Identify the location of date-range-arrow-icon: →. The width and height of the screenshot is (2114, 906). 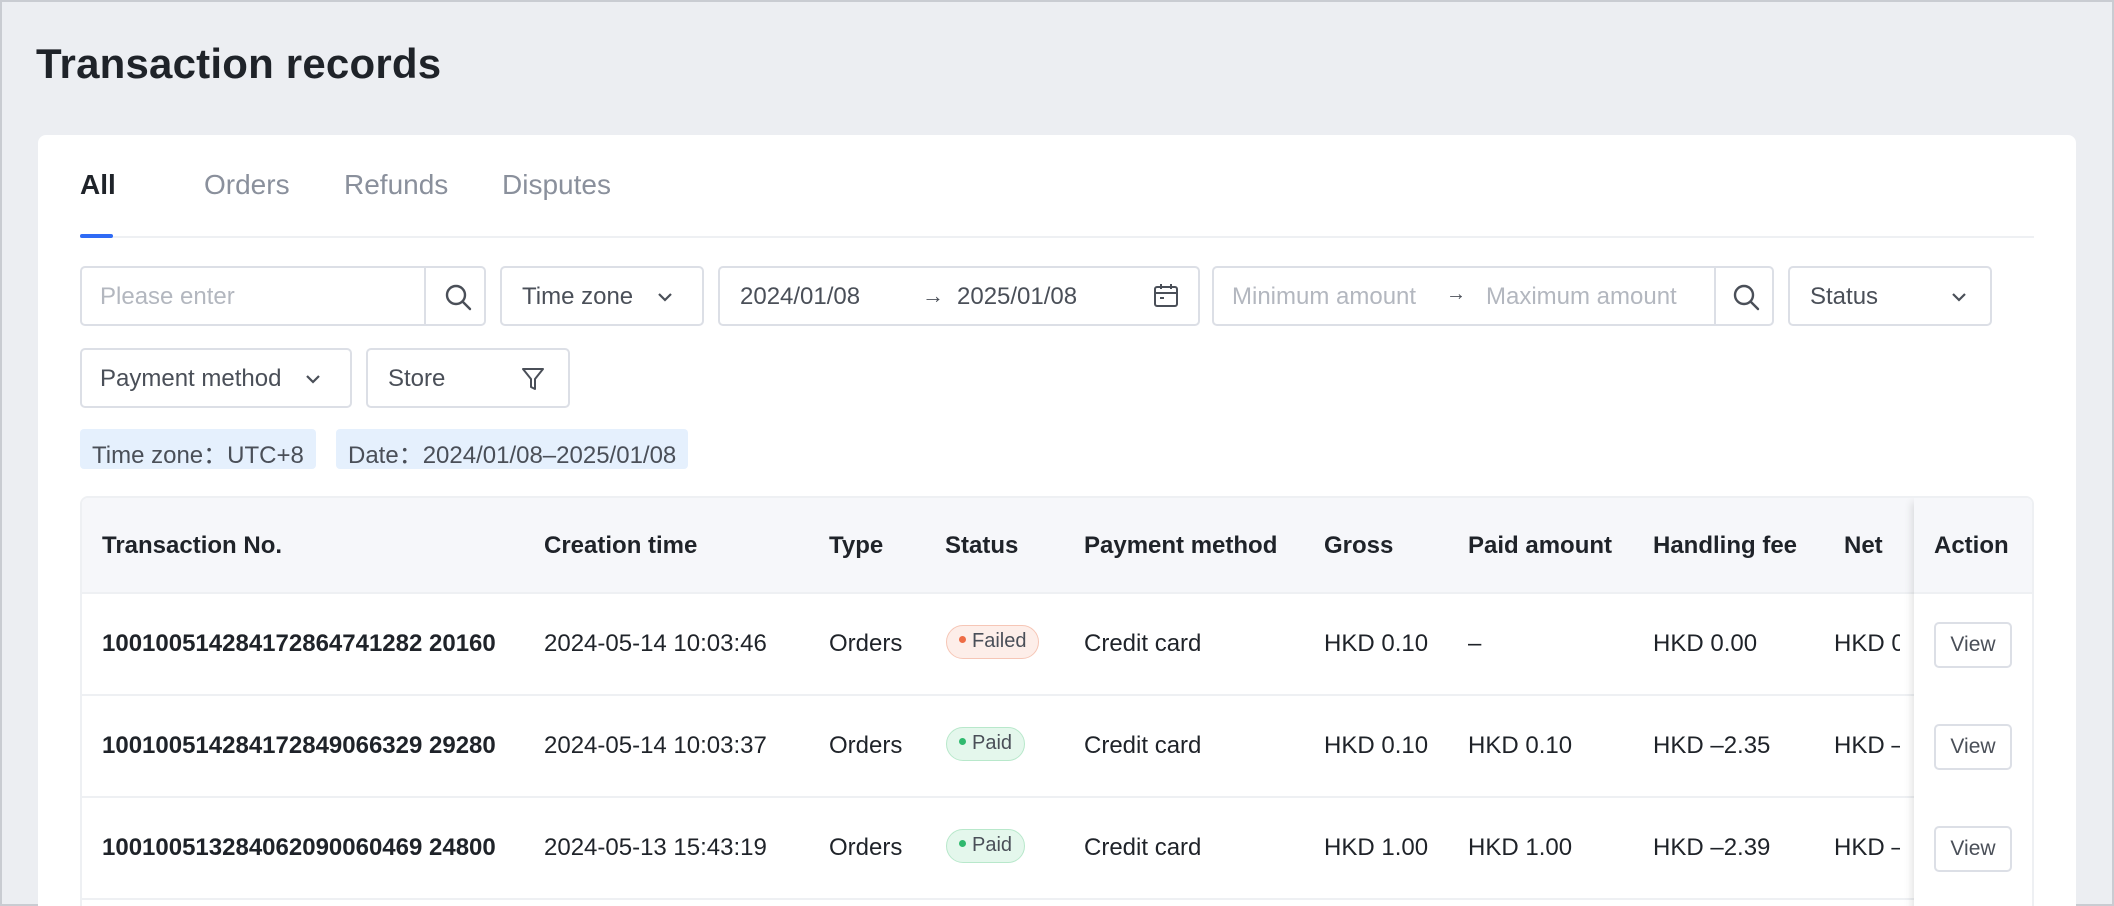
(933, 295).